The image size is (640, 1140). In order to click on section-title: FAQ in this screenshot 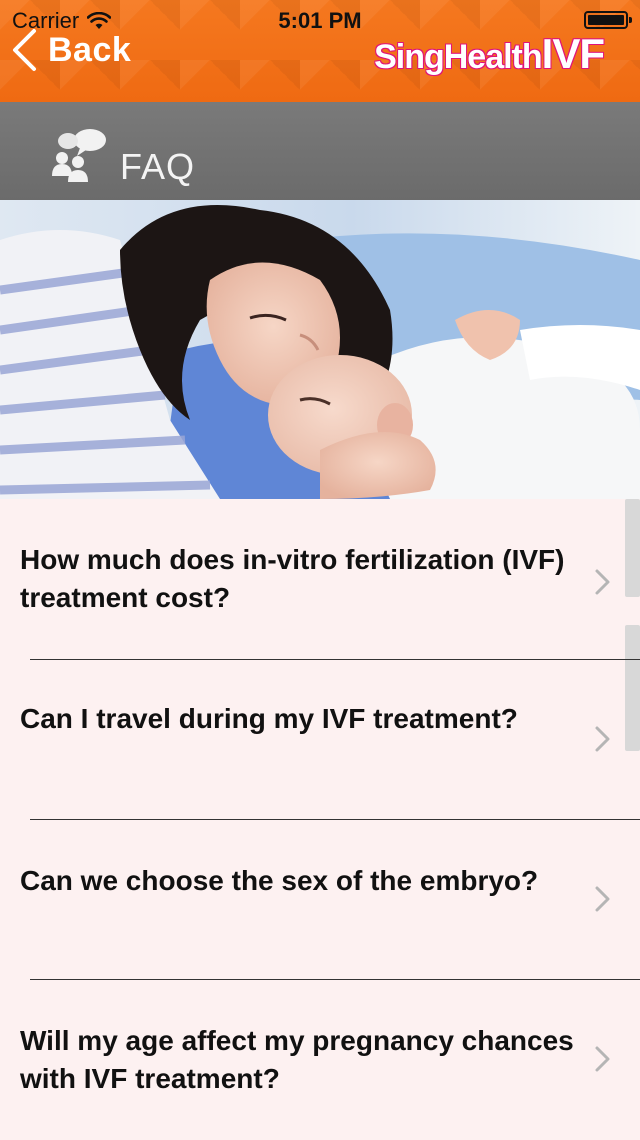, I will do `click(158, 166)`.